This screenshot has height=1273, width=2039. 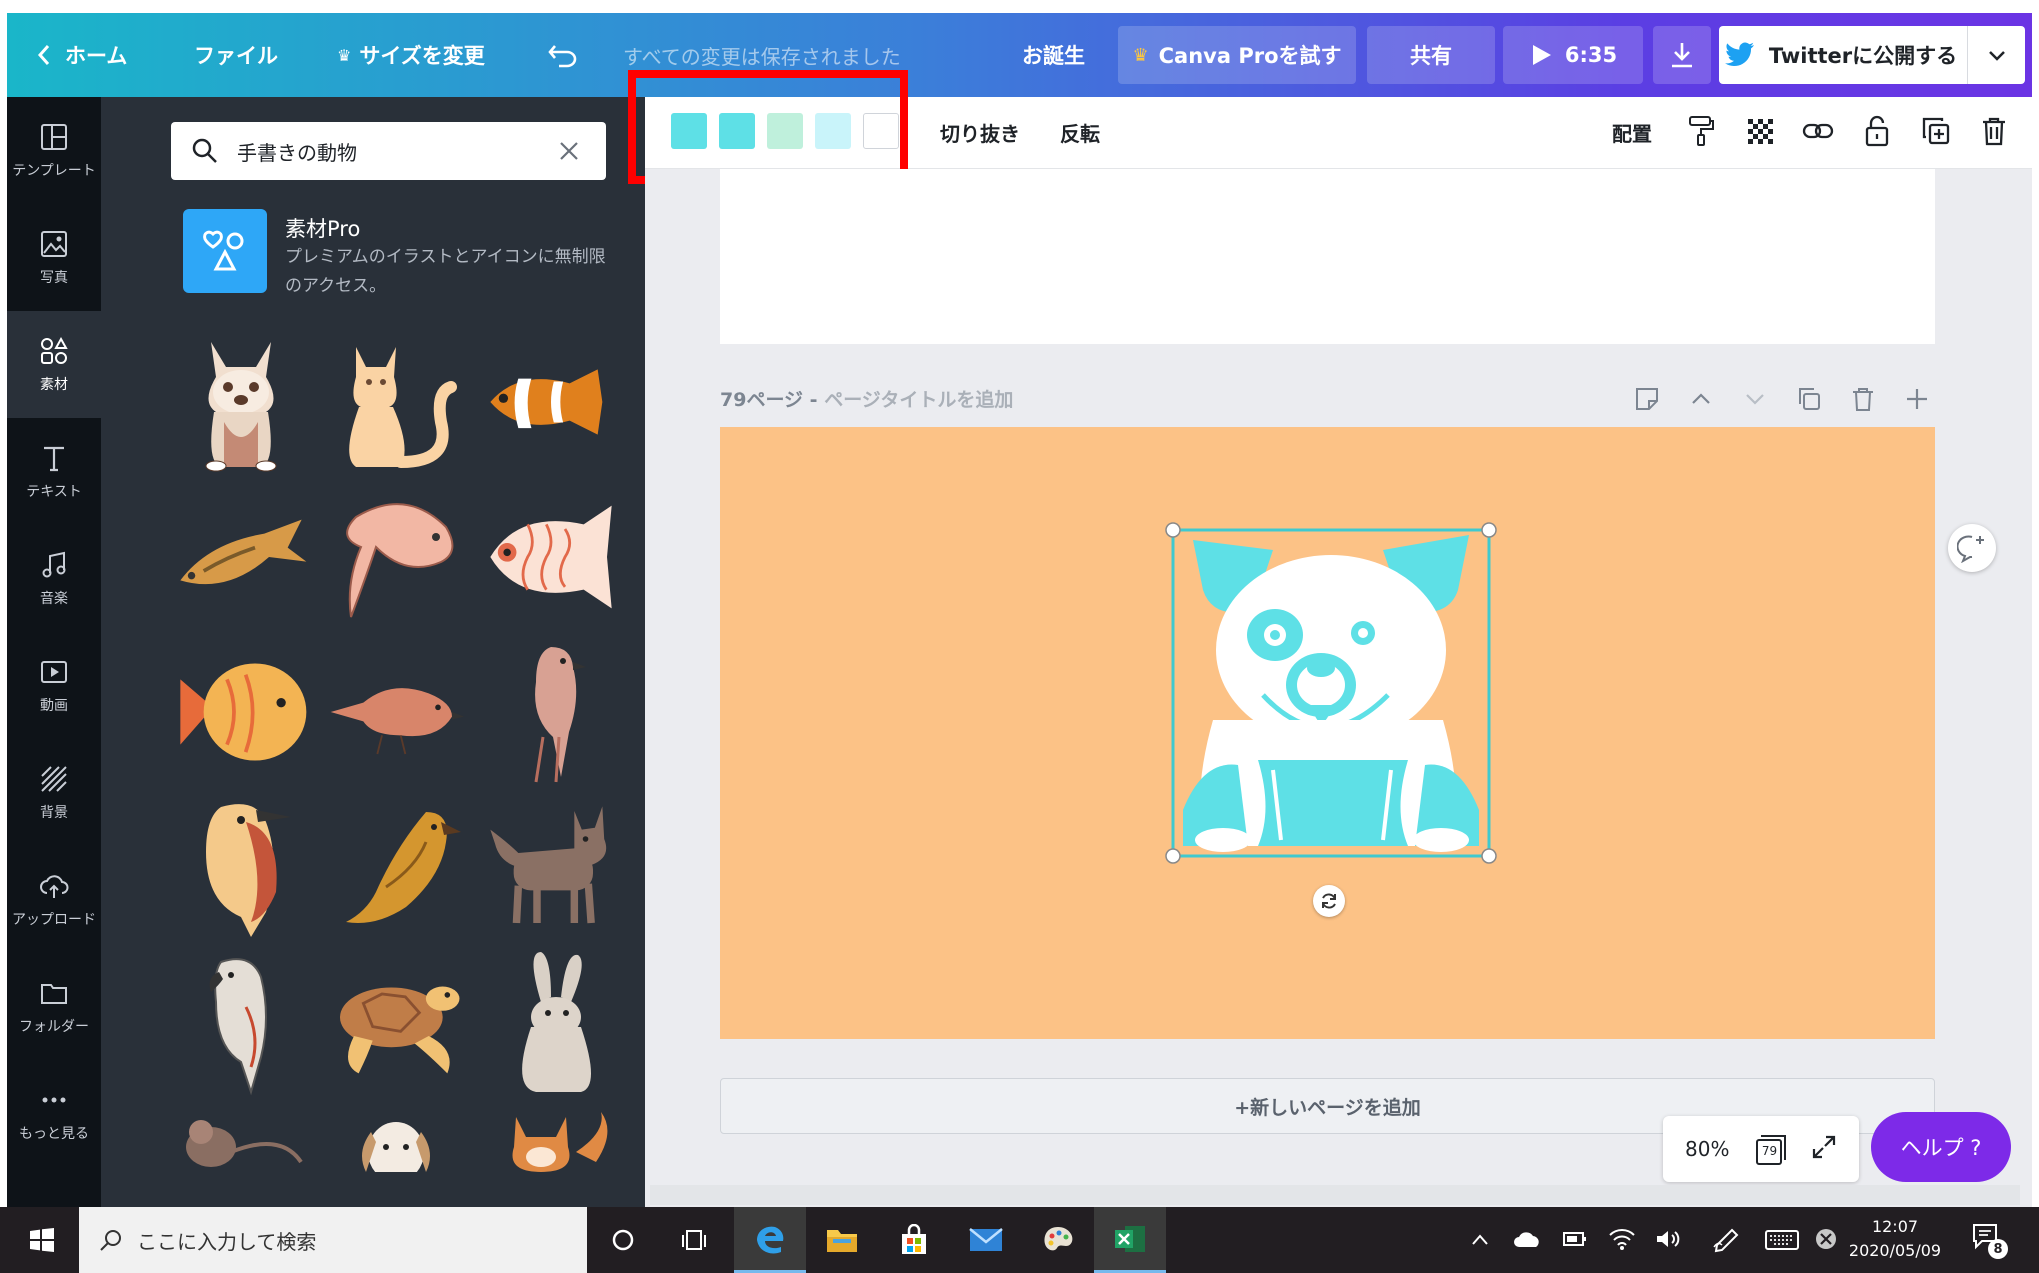 What do you see at coordinates (1632, 132) in the screenshot?
I see `arrange-button: 配置` at bounding box center [1632, 132].